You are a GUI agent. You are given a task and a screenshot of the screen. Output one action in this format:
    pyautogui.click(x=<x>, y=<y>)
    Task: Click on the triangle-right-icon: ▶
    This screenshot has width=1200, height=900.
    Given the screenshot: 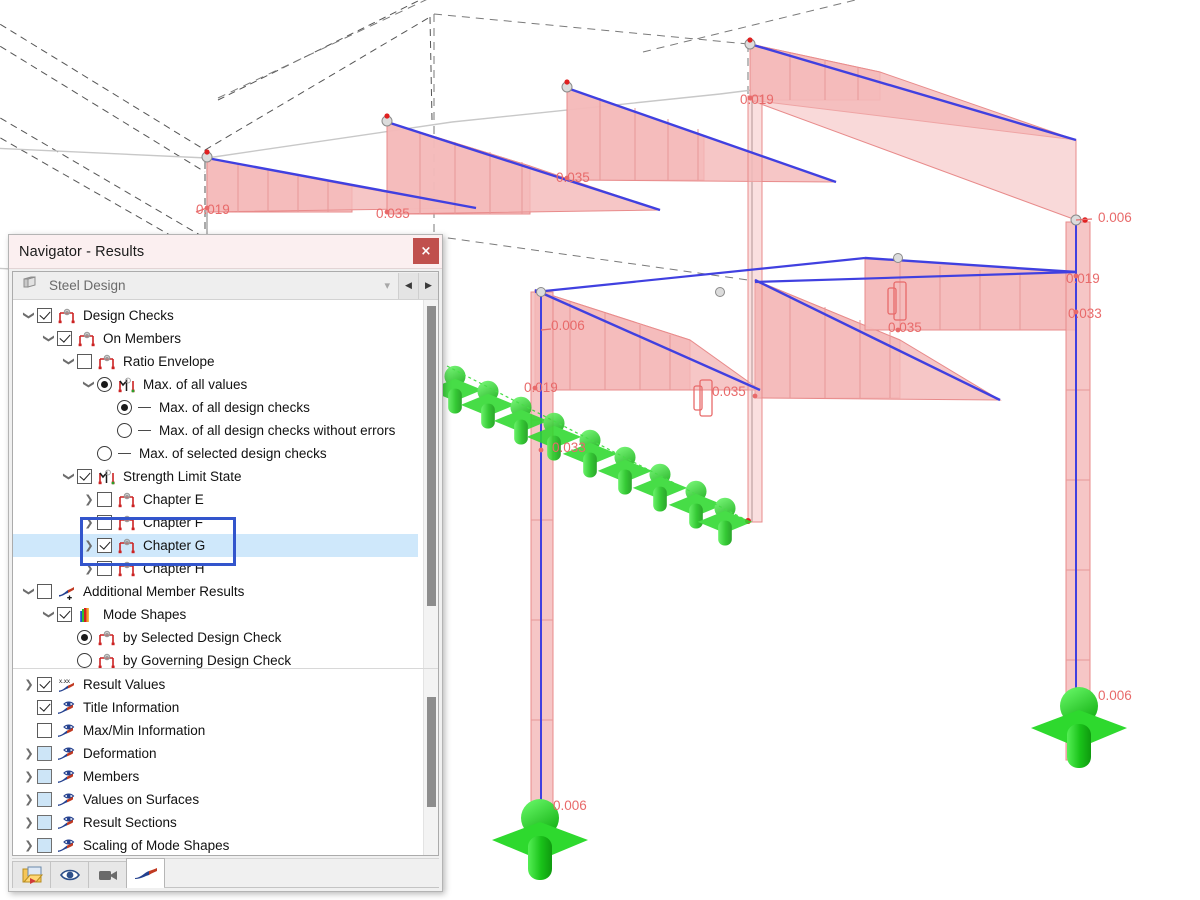 What is the action you would take?
    pyautogui.click(x=428, y=285)
    